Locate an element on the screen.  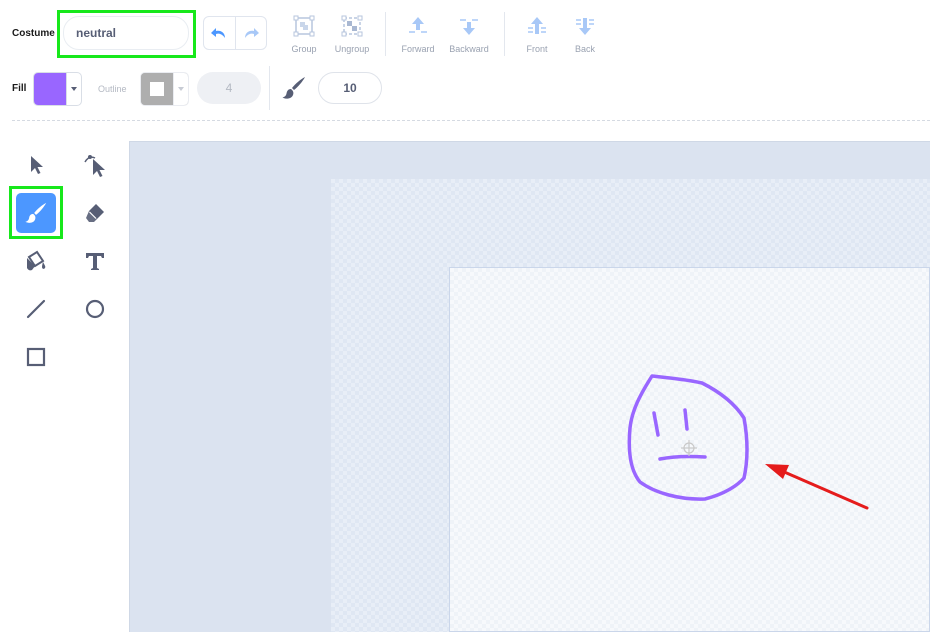
annotation-arrow is located at coordinates (817, 487).